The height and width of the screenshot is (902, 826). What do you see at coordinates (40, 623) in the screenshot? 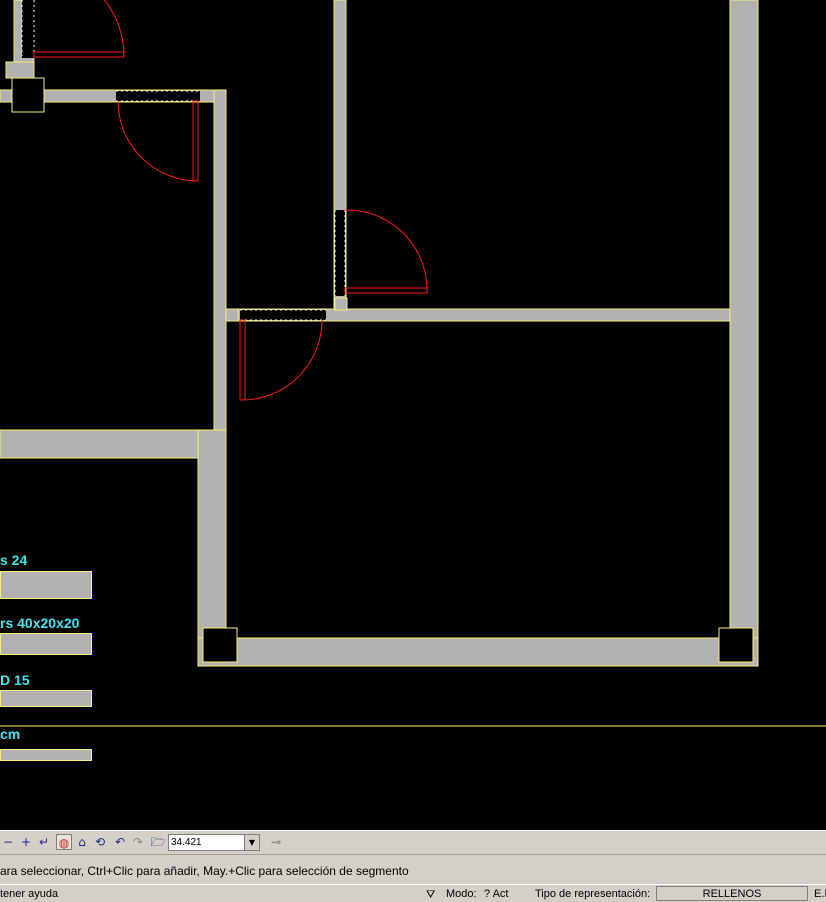
I see `legend-label: rs 40x20x20` at bounding box center [40, 623].